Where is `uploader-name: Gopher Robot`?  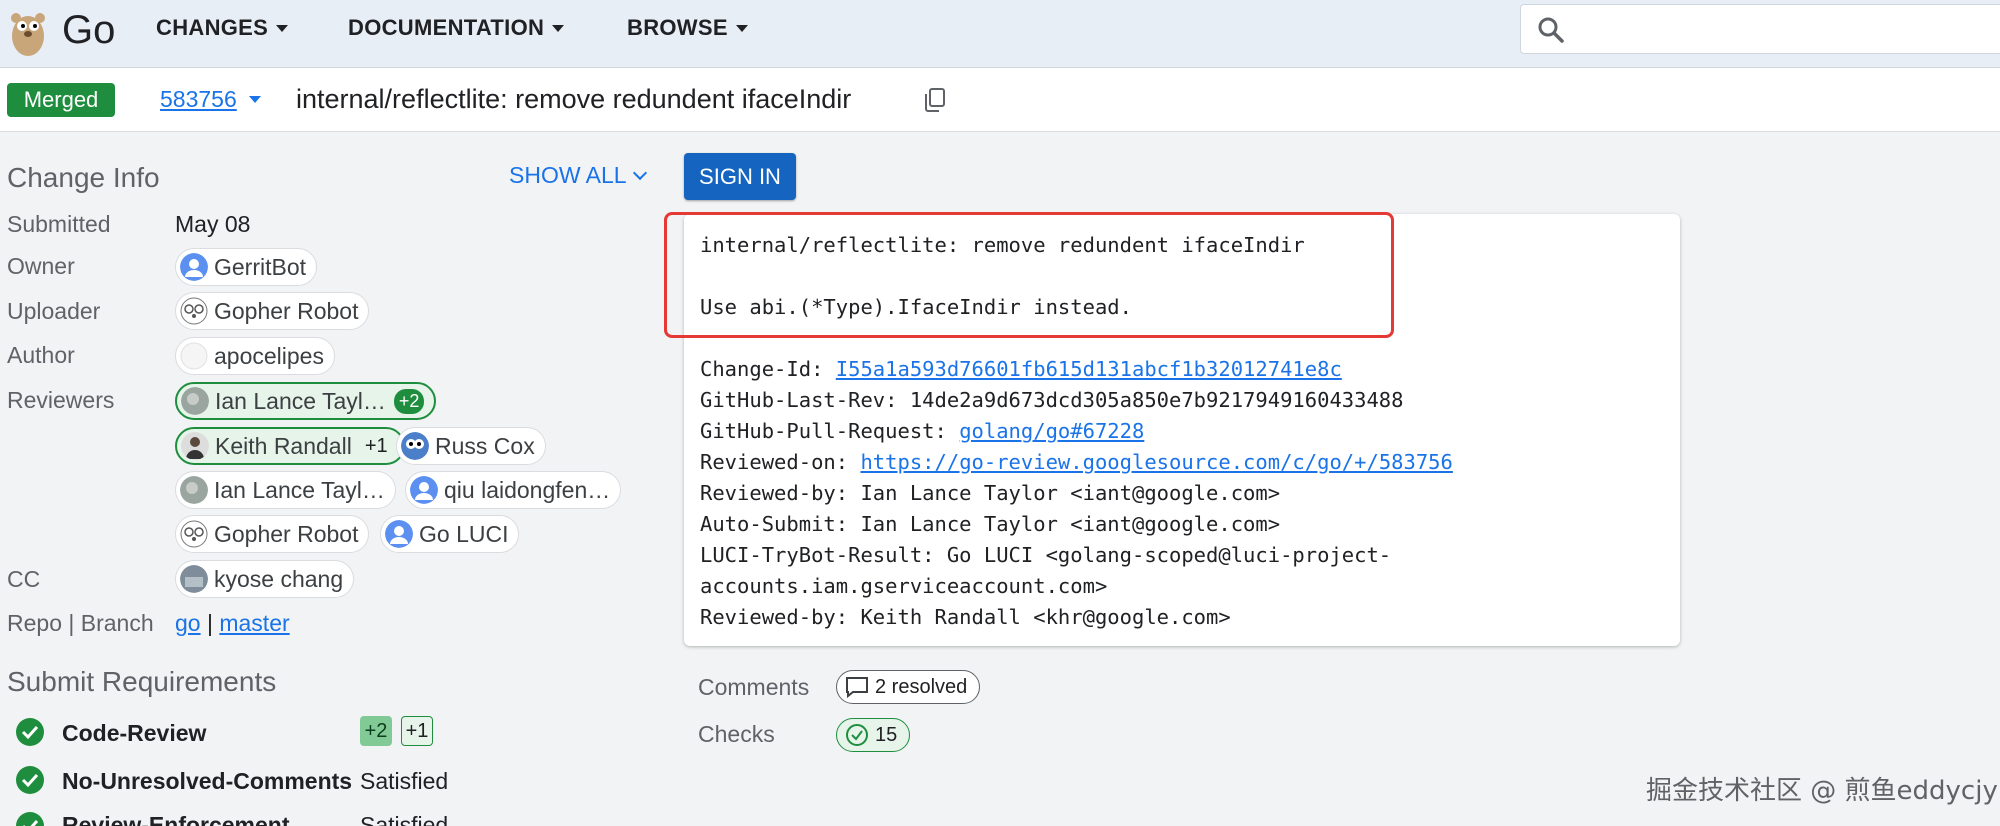
uploader-name: Gopher Robot is located at coordinates (286, 310).